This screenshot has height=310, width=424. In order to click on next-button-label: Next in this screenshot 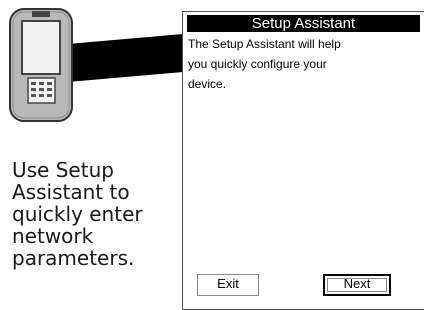, I will do `click(357, 283)`.